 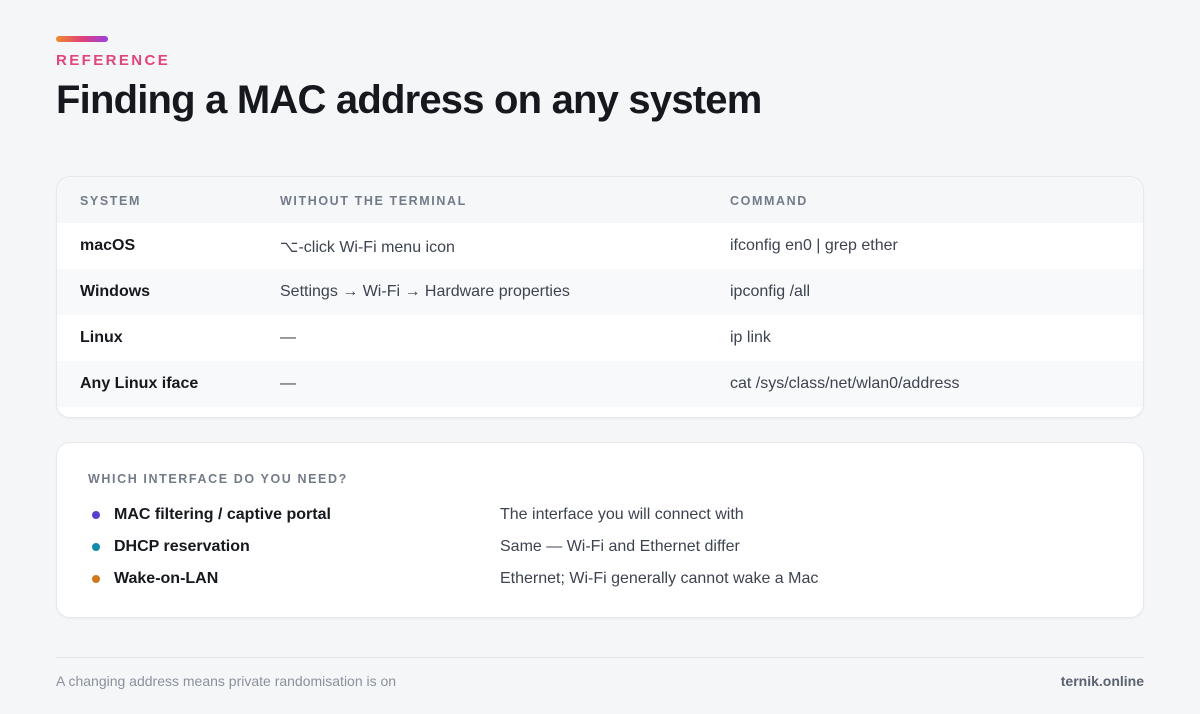 What do you see at coordinates (1102, 681) in the screenshot?
I see `brand-link: ternik.online` at bounding box center [1102, 681].